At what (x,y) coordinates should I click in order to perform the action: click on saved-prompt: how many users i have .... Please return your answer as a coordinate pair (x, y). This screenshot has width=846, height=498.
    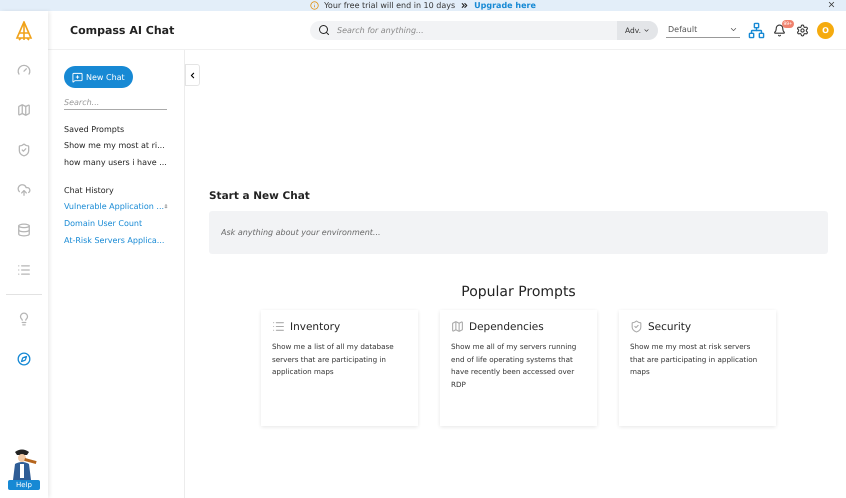
    Looking at the image, I should click on (116, 162).